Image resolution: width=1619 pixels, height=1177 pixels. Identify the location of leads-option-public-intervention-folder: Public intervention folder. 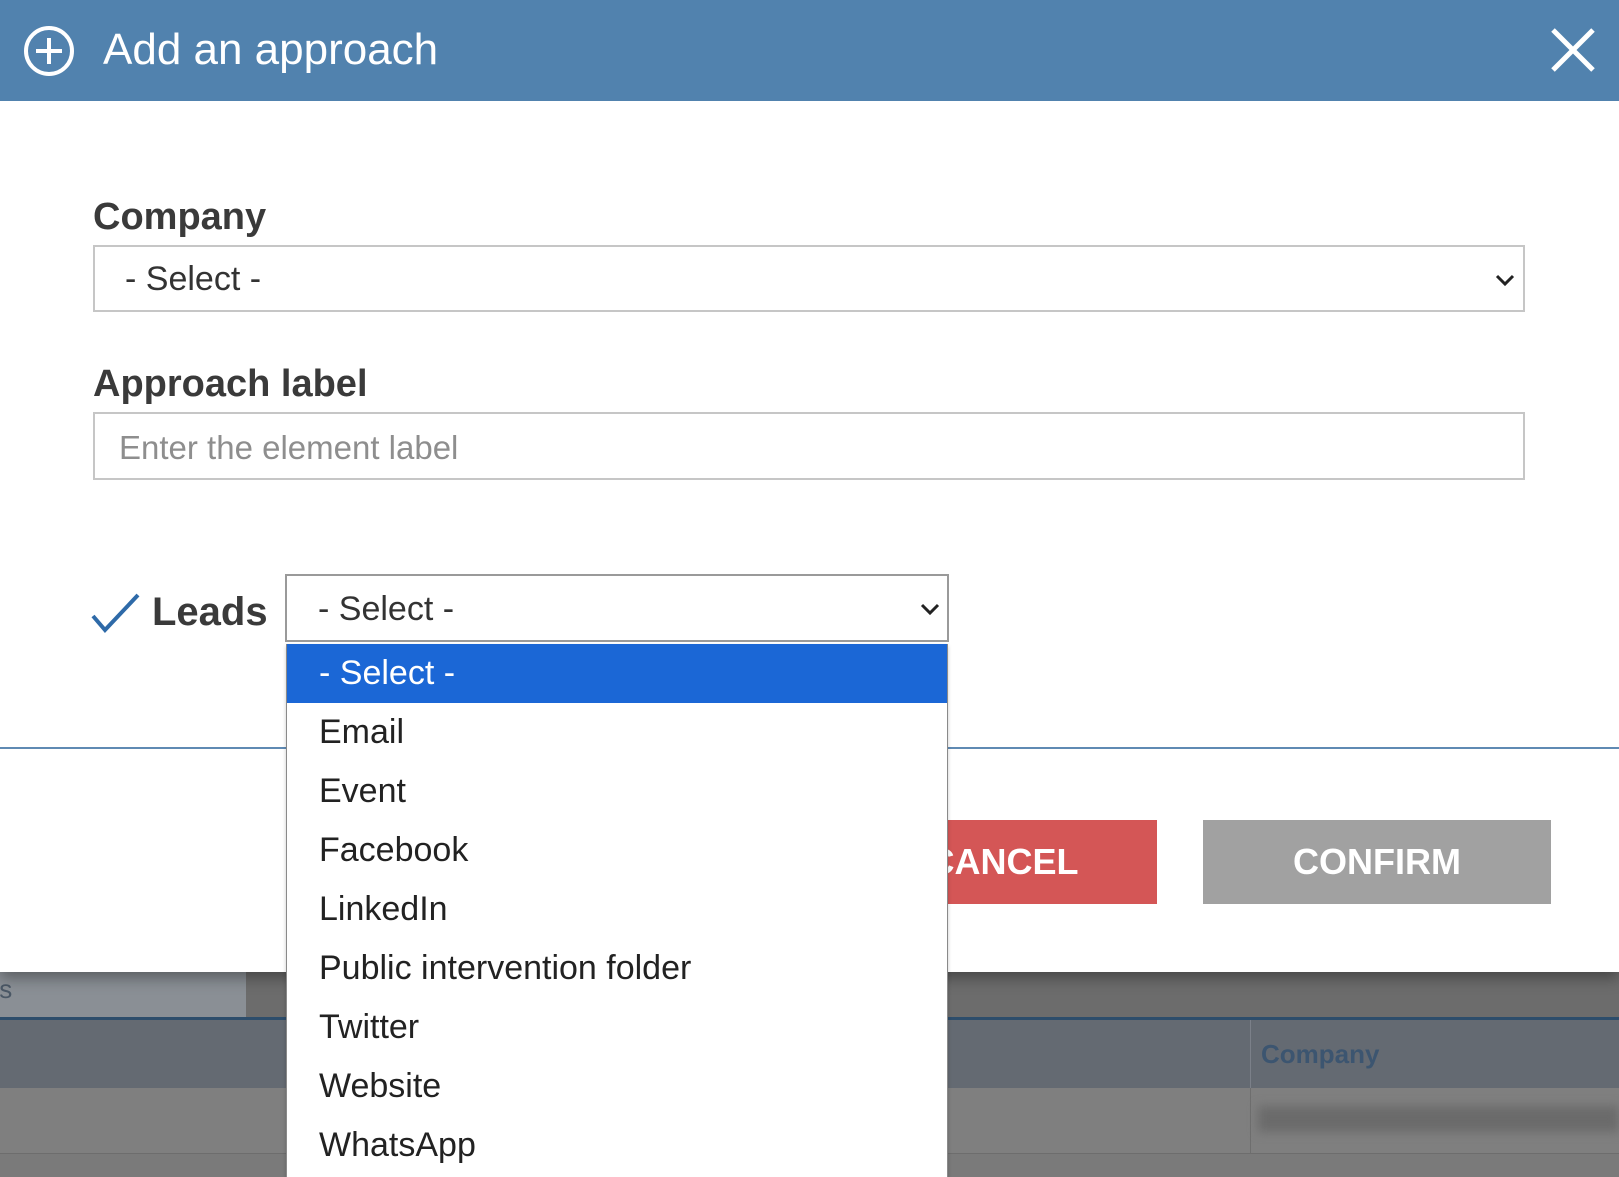
(617, 968).